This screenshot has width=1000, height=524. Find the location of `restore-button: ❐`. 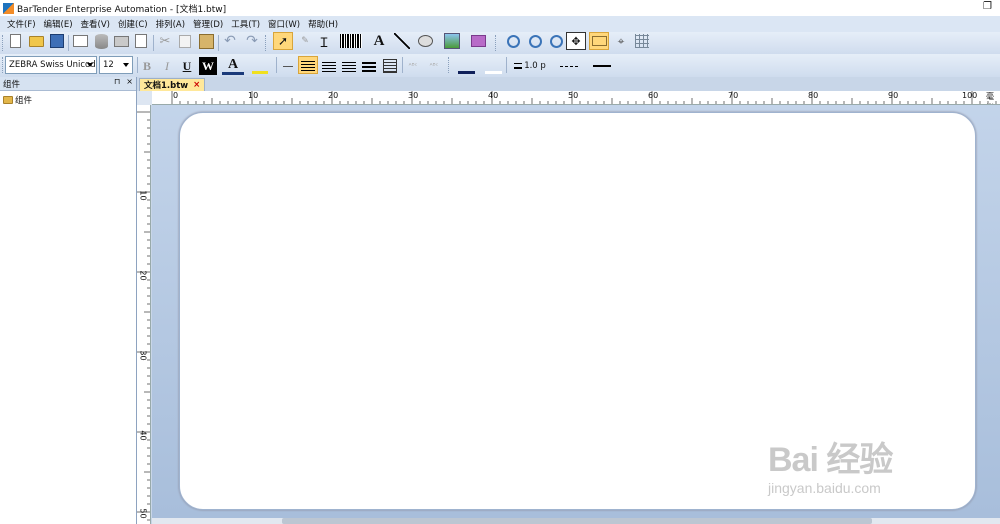

restore-button: ❐ is located at coordinates (987, 6).